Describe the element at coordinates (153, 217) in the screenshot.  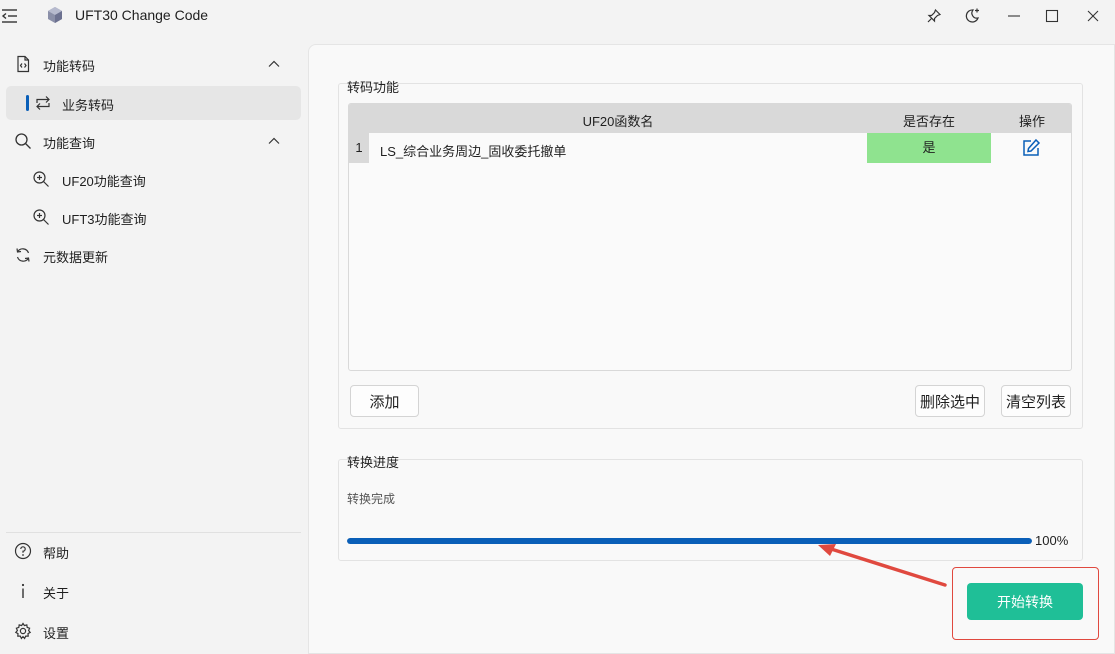
I see `sidebar-item-uft3-query: UFT3功能查询` at that location.